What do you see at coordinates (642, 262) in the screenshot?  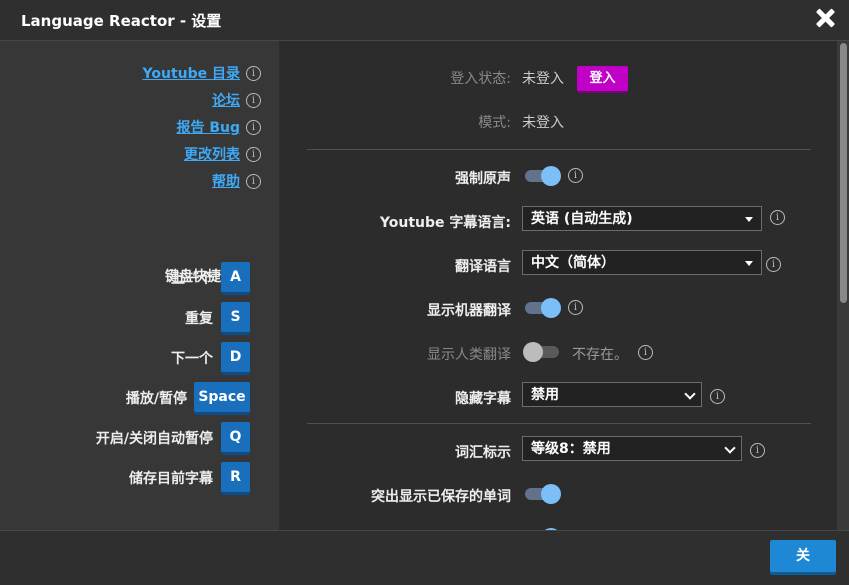 I see `translation-language-select: 中文（简体）` at bounding box center [642, 262].